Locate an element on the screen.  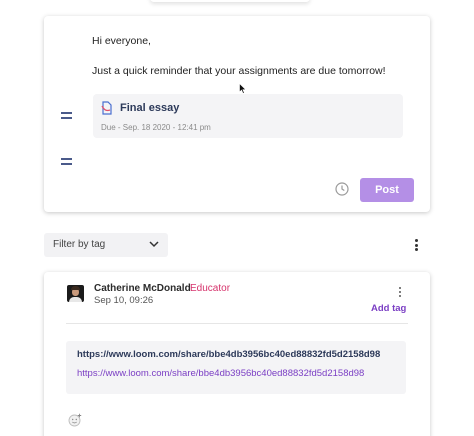
chevron-down-icon is located at coordinates (154, 244).